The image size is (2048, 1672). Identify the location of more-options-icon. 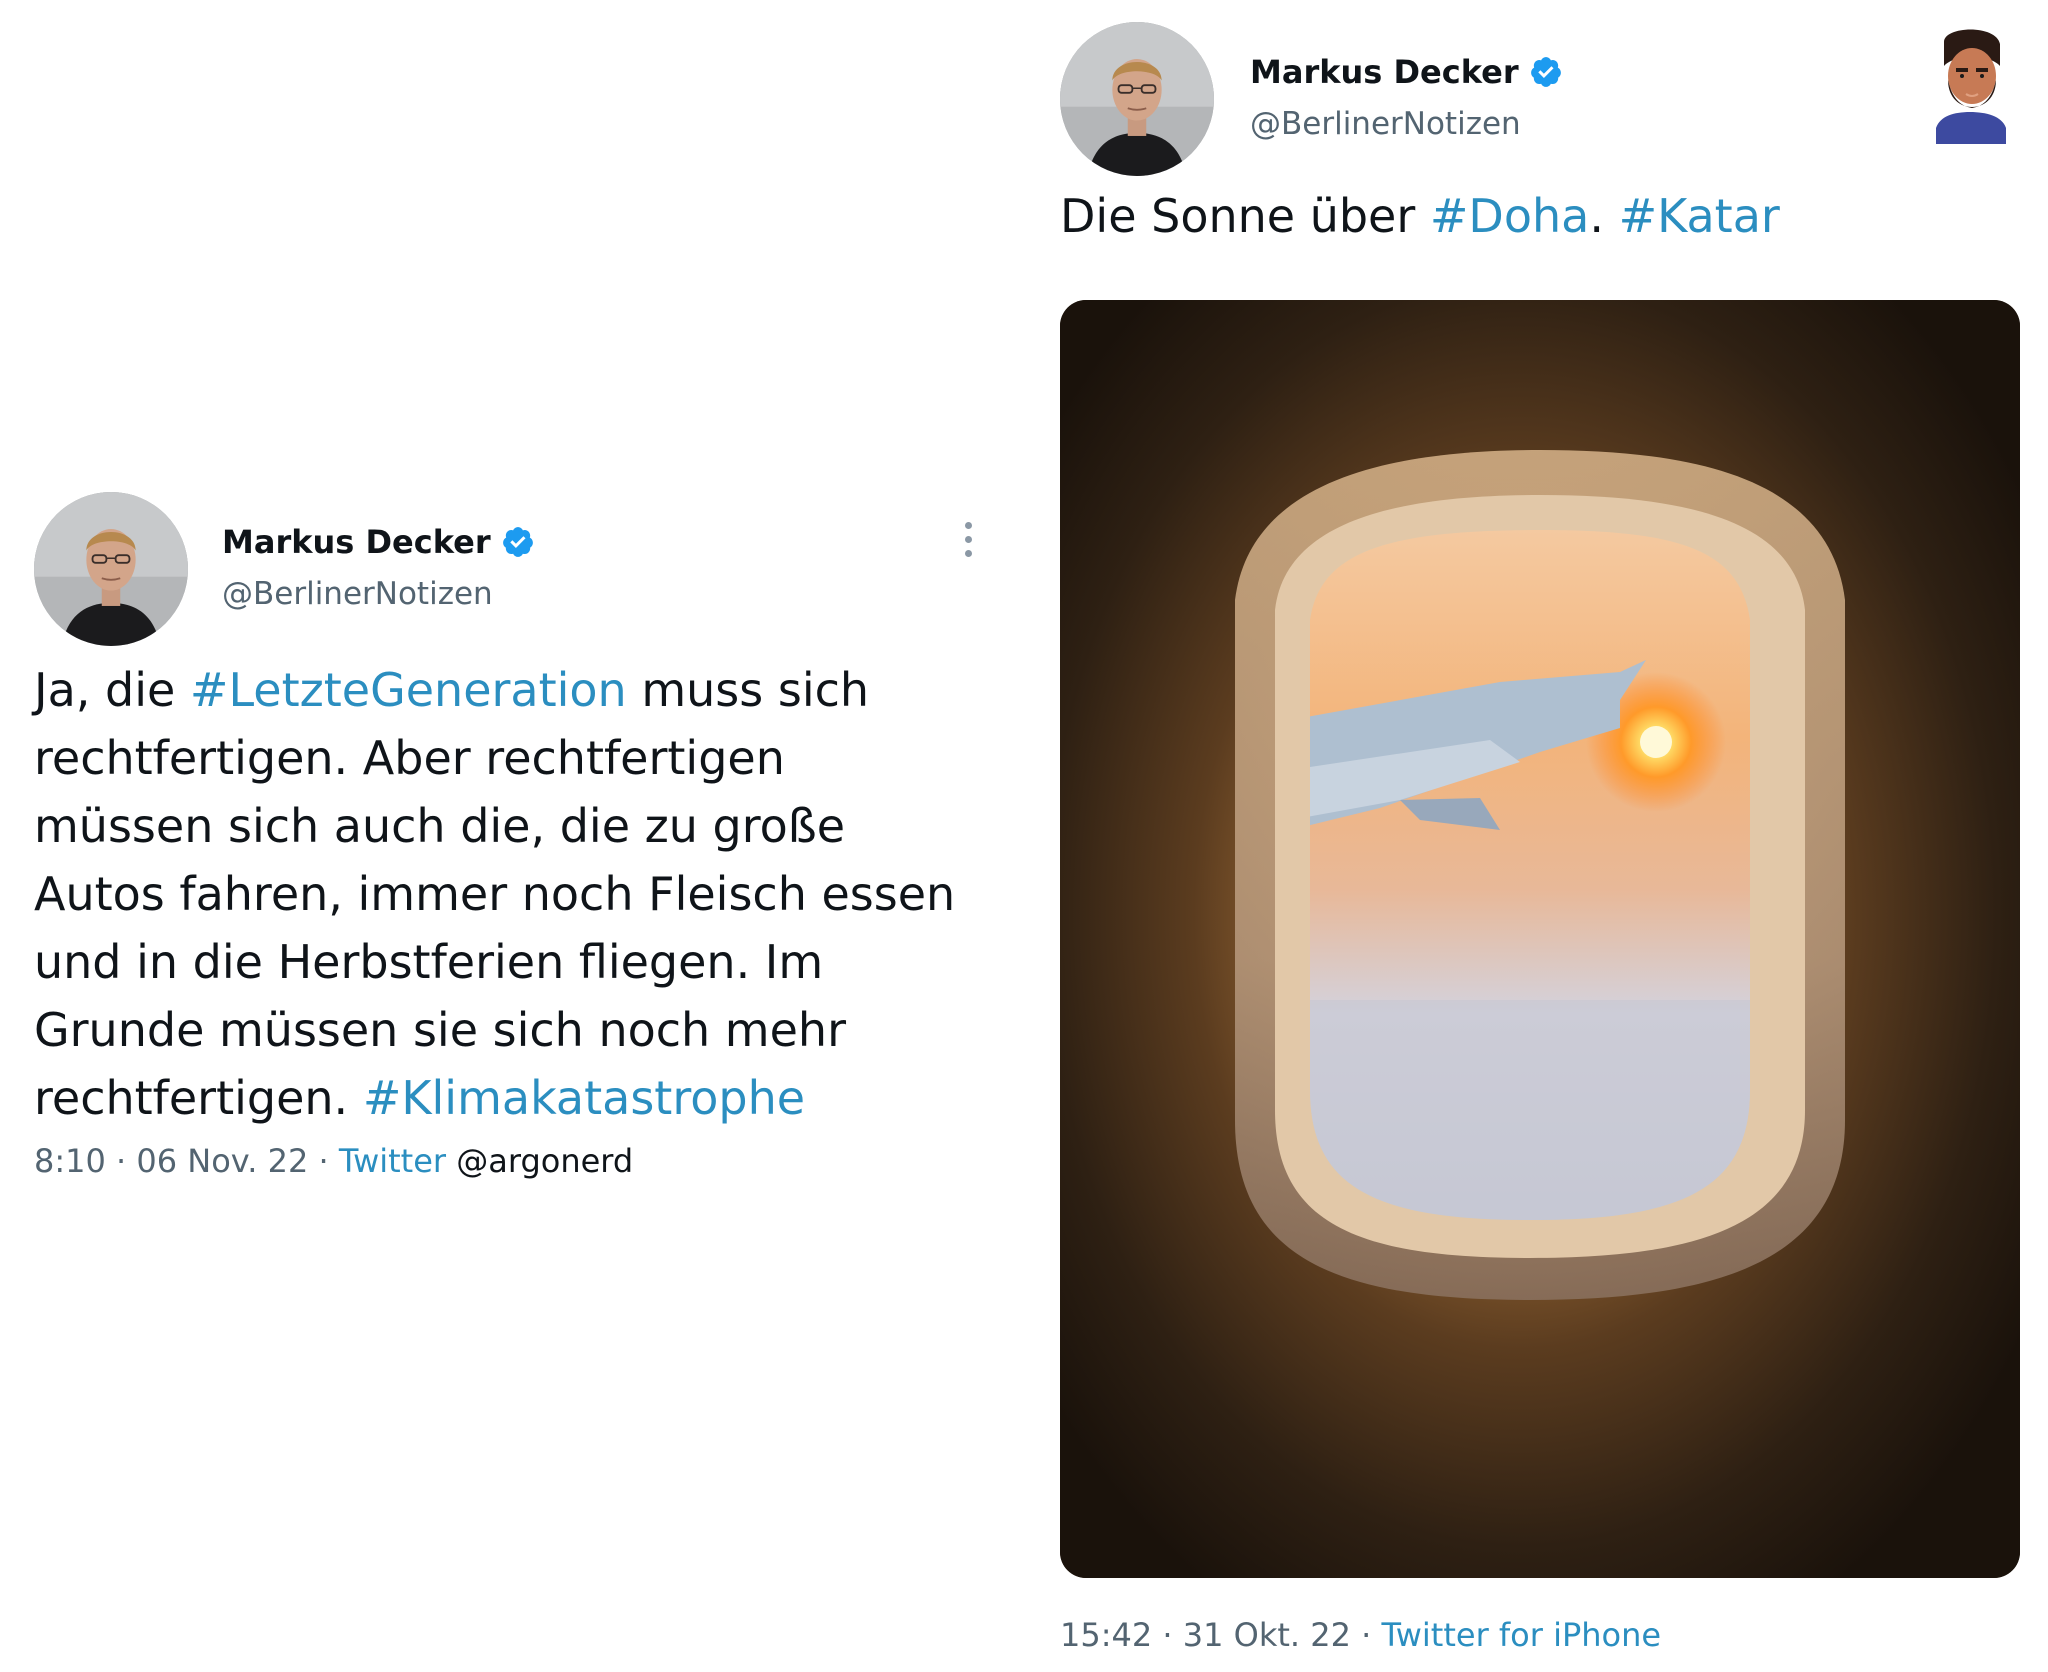
(968, 539).